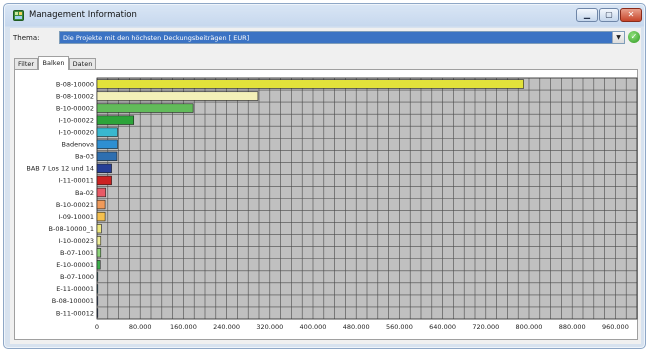  Describe the element at coordinates (75, 289) in the screenshot. I see `category-label: E-11-00001` at that location.